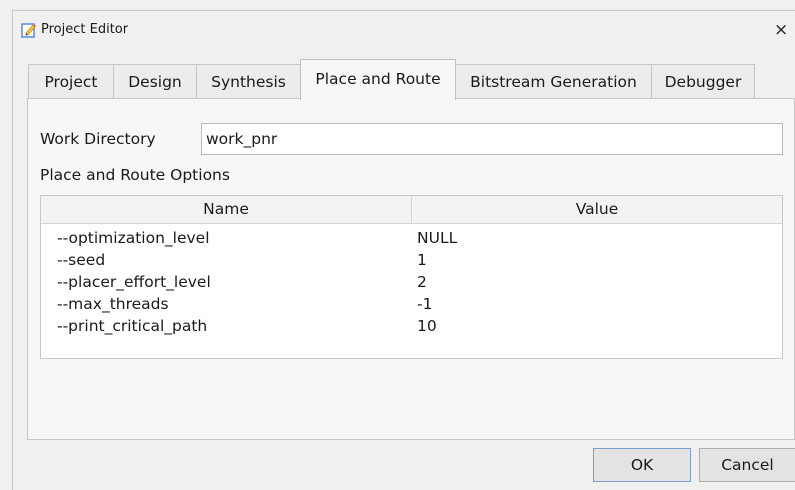  Describe the element at coordinates (411, 260) in the screenshot. I see `table-row: --seed 1` at that location.